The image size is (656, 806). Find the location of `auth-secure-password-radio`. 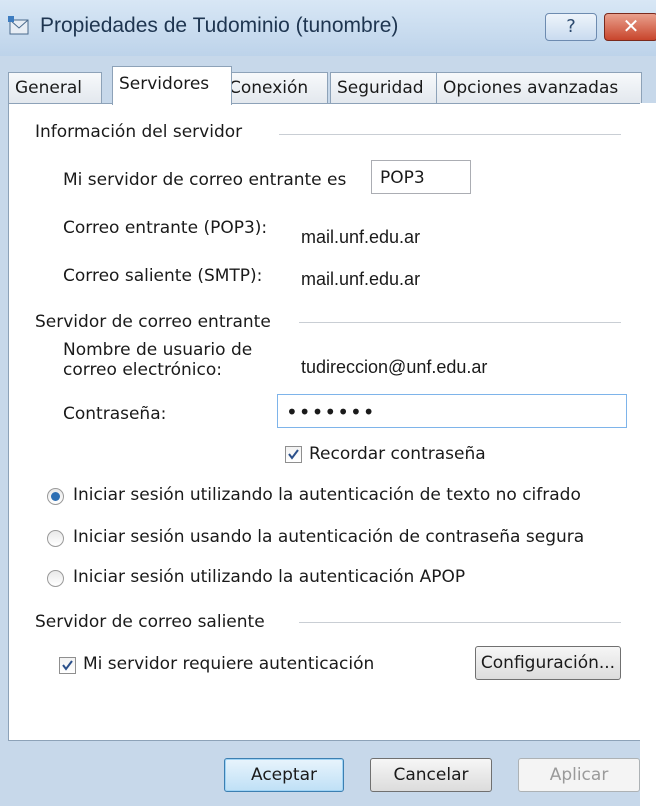

auth-secure-password-radio is located at coordinates (55, 538).